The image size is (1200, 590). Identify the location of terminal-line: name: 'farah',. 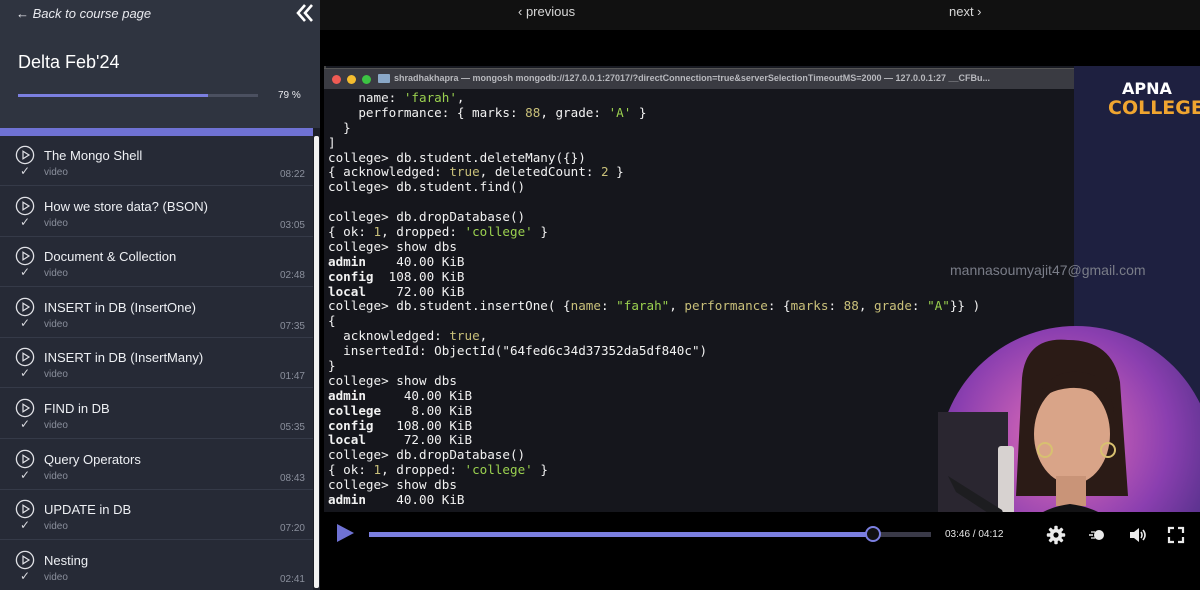
(396, 97).